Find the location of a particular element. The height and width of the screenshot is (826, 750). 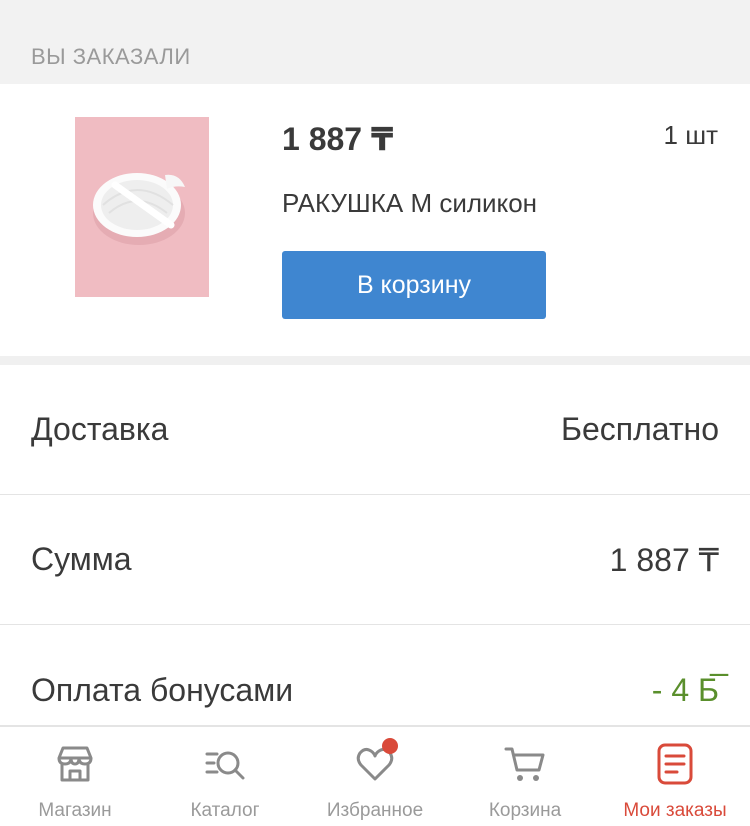

catalog-search-icon is located at coordinates (225, 765).